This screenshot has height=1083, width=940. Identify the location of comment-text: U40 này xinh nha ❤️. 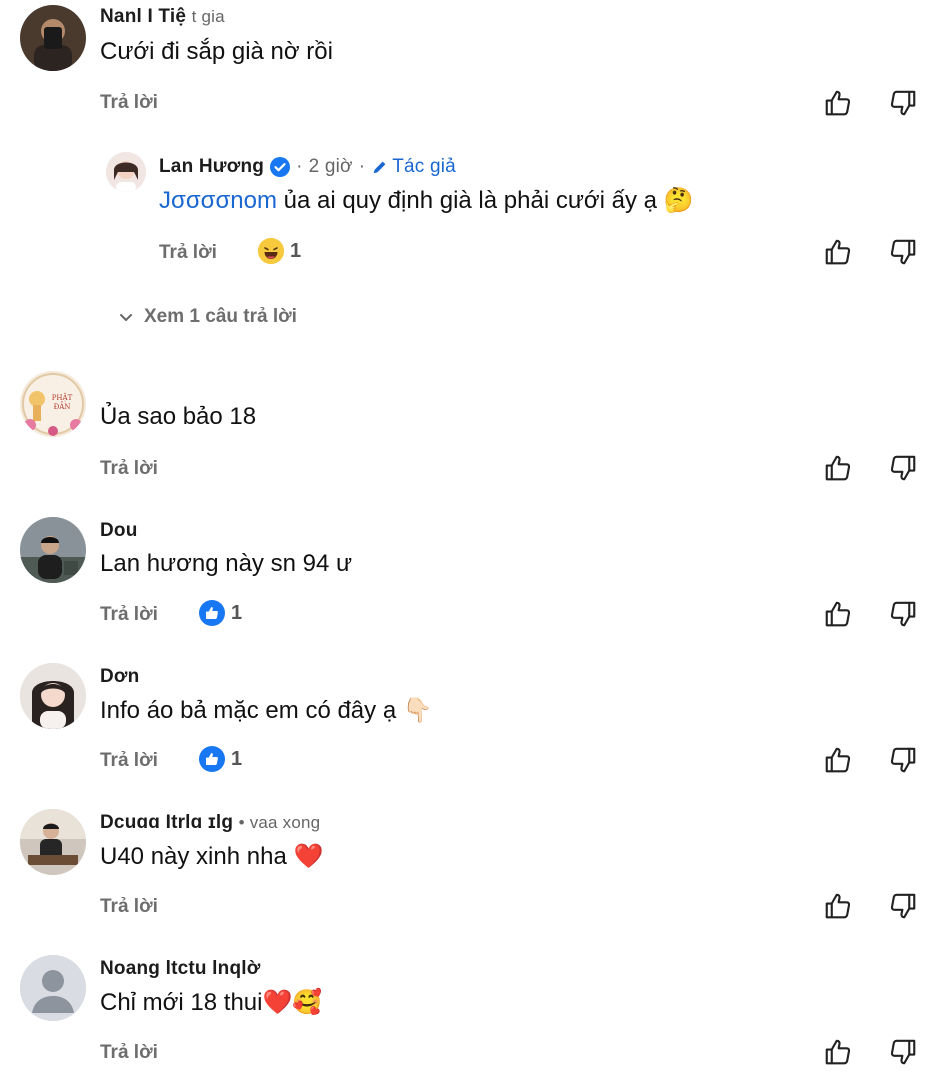
(212, 856).